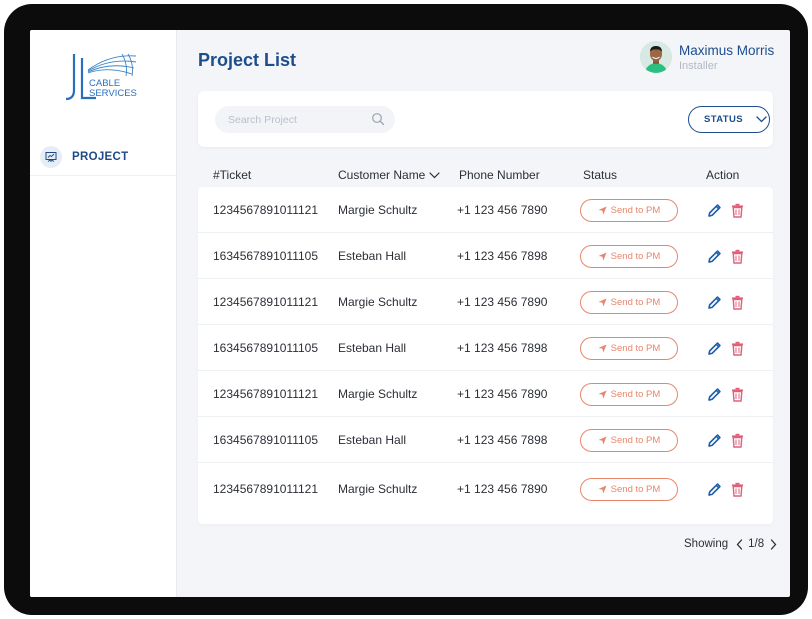  What do you see at coordinates (600, 175) in the screenshot?
I see `column-header-status: Status` at bounding box center [600, 175].